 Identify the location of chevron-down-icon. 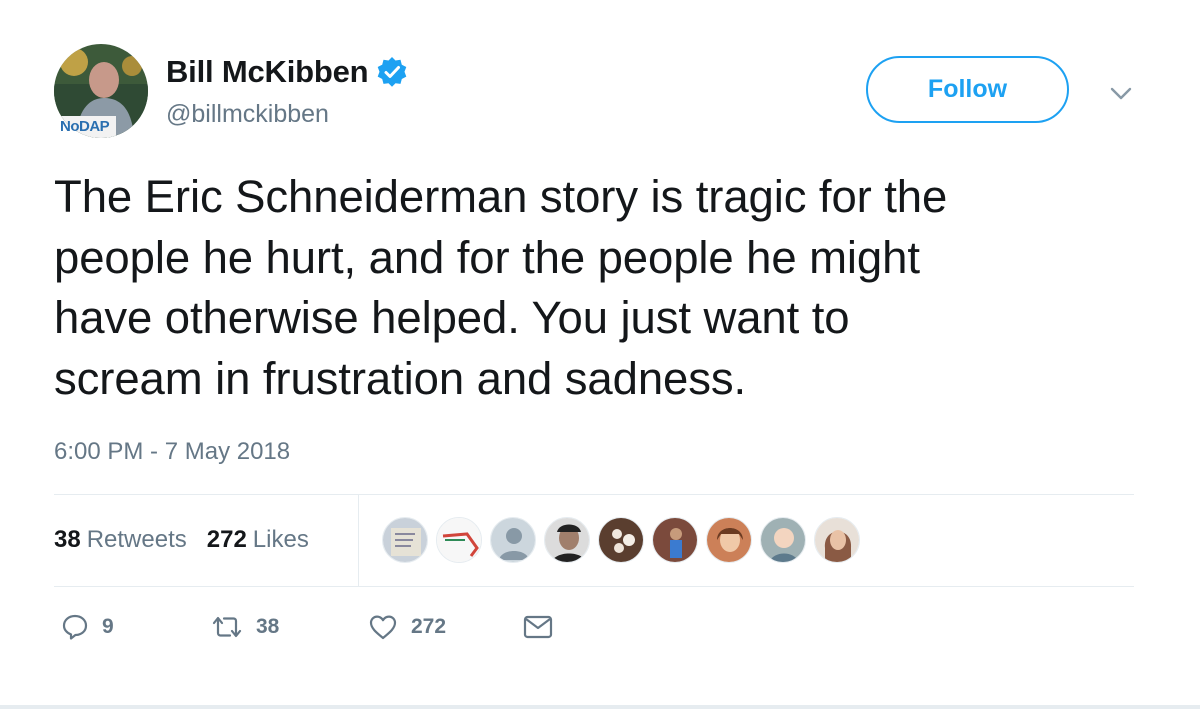
(1121, 93).